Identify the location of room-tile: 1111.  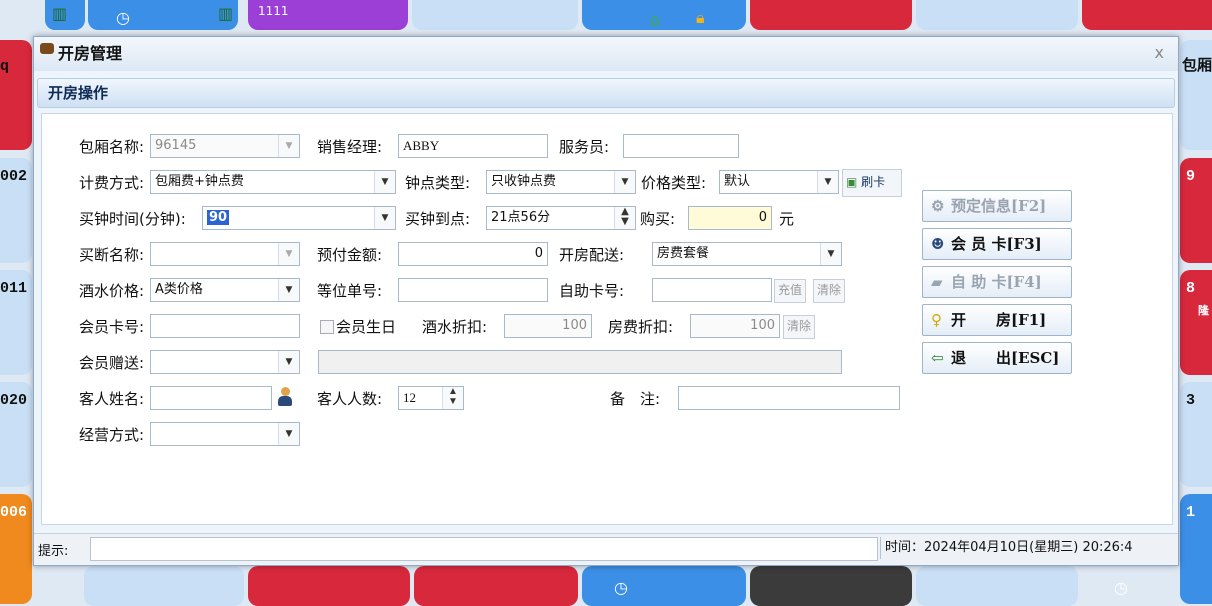
(328, 15).